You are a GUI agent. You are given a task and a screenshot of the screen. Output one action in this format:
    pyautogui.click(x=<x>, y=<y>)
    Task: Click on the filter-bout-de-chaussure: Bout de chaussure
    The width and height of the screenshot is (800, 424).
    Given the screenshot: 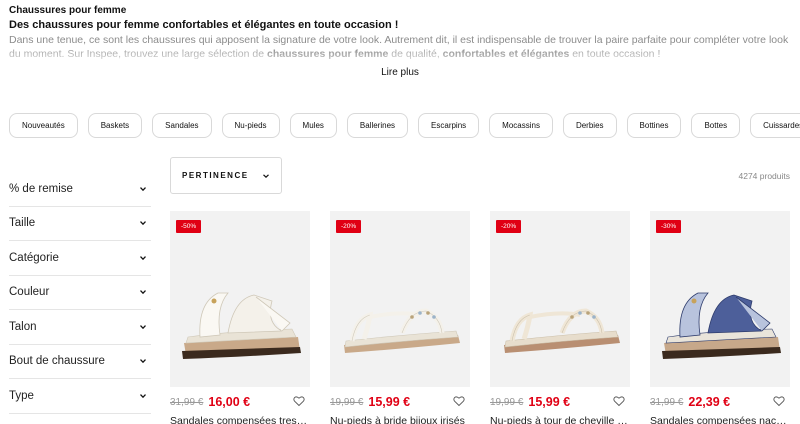 What is the action you would take?
    pyautogui.click(x=80, y=362)
    